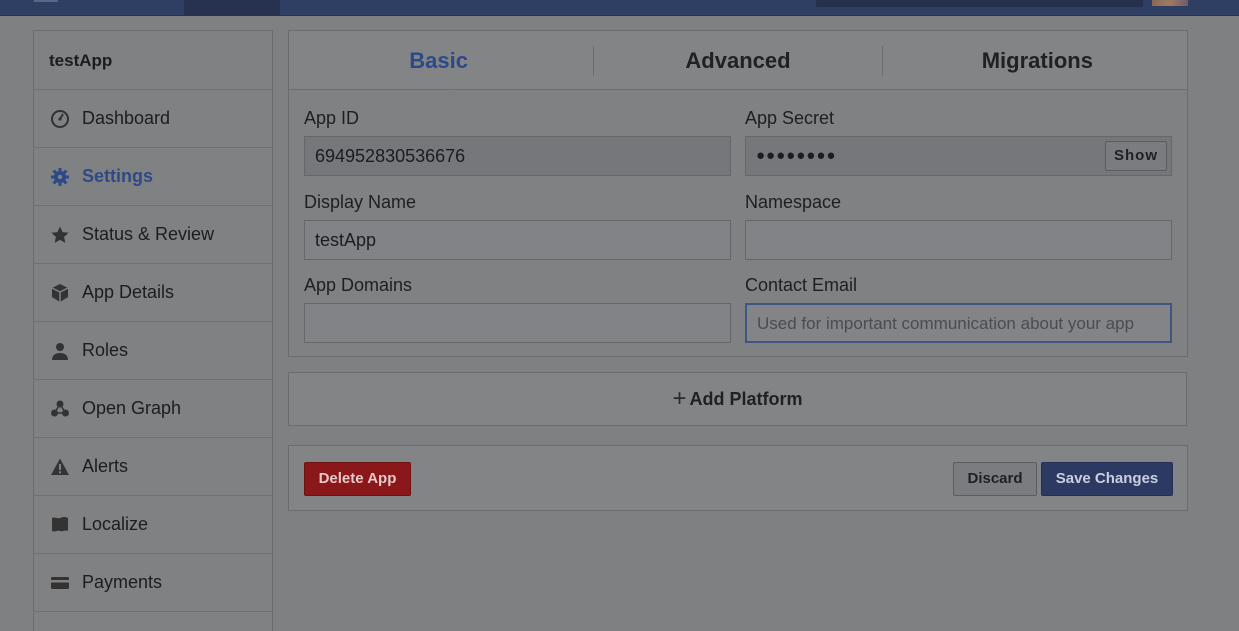  What do you see at coordinates (995, 479) in the screenshot?
I see `discard-button: Discard` at bounding box center [995, 479].